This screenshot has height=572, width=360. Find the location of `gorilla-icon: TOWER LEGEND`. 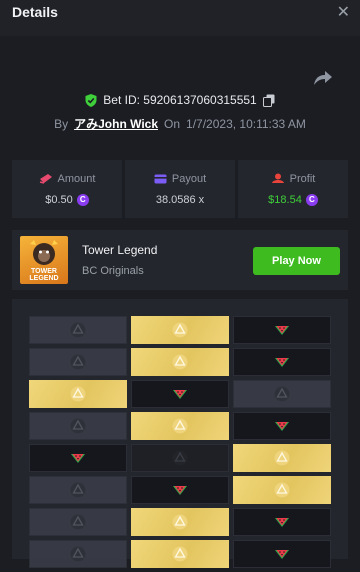

gorilla-icon: TOWER LEGEND is located at coordinates (44, 261).